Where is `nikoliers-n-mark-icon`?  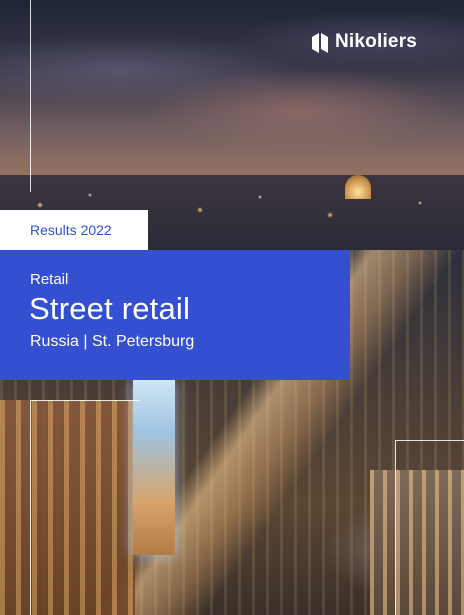 nikoliers-n-mark-icon is located at coordinates (320, 43).